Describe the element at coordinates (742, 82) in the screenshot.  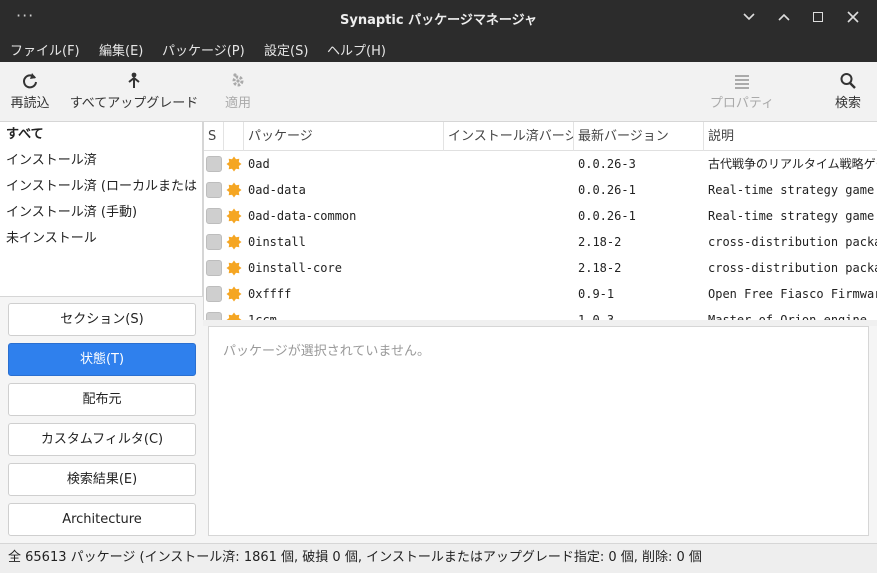
I see `list-icon` at that location.